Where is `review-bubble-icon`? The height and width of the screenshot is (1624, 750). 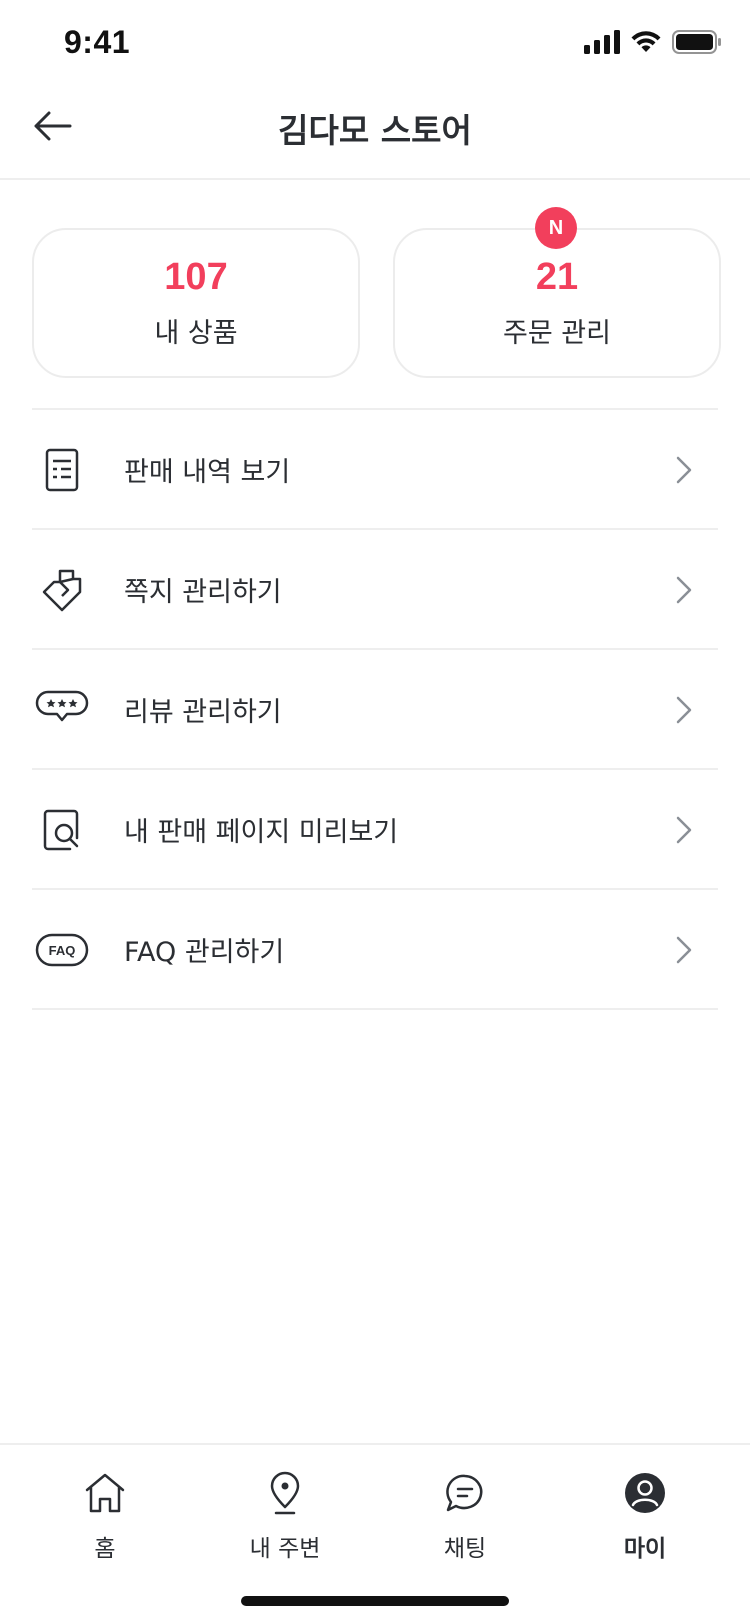
review-bubble-icon is located at coordinates (62, 710).